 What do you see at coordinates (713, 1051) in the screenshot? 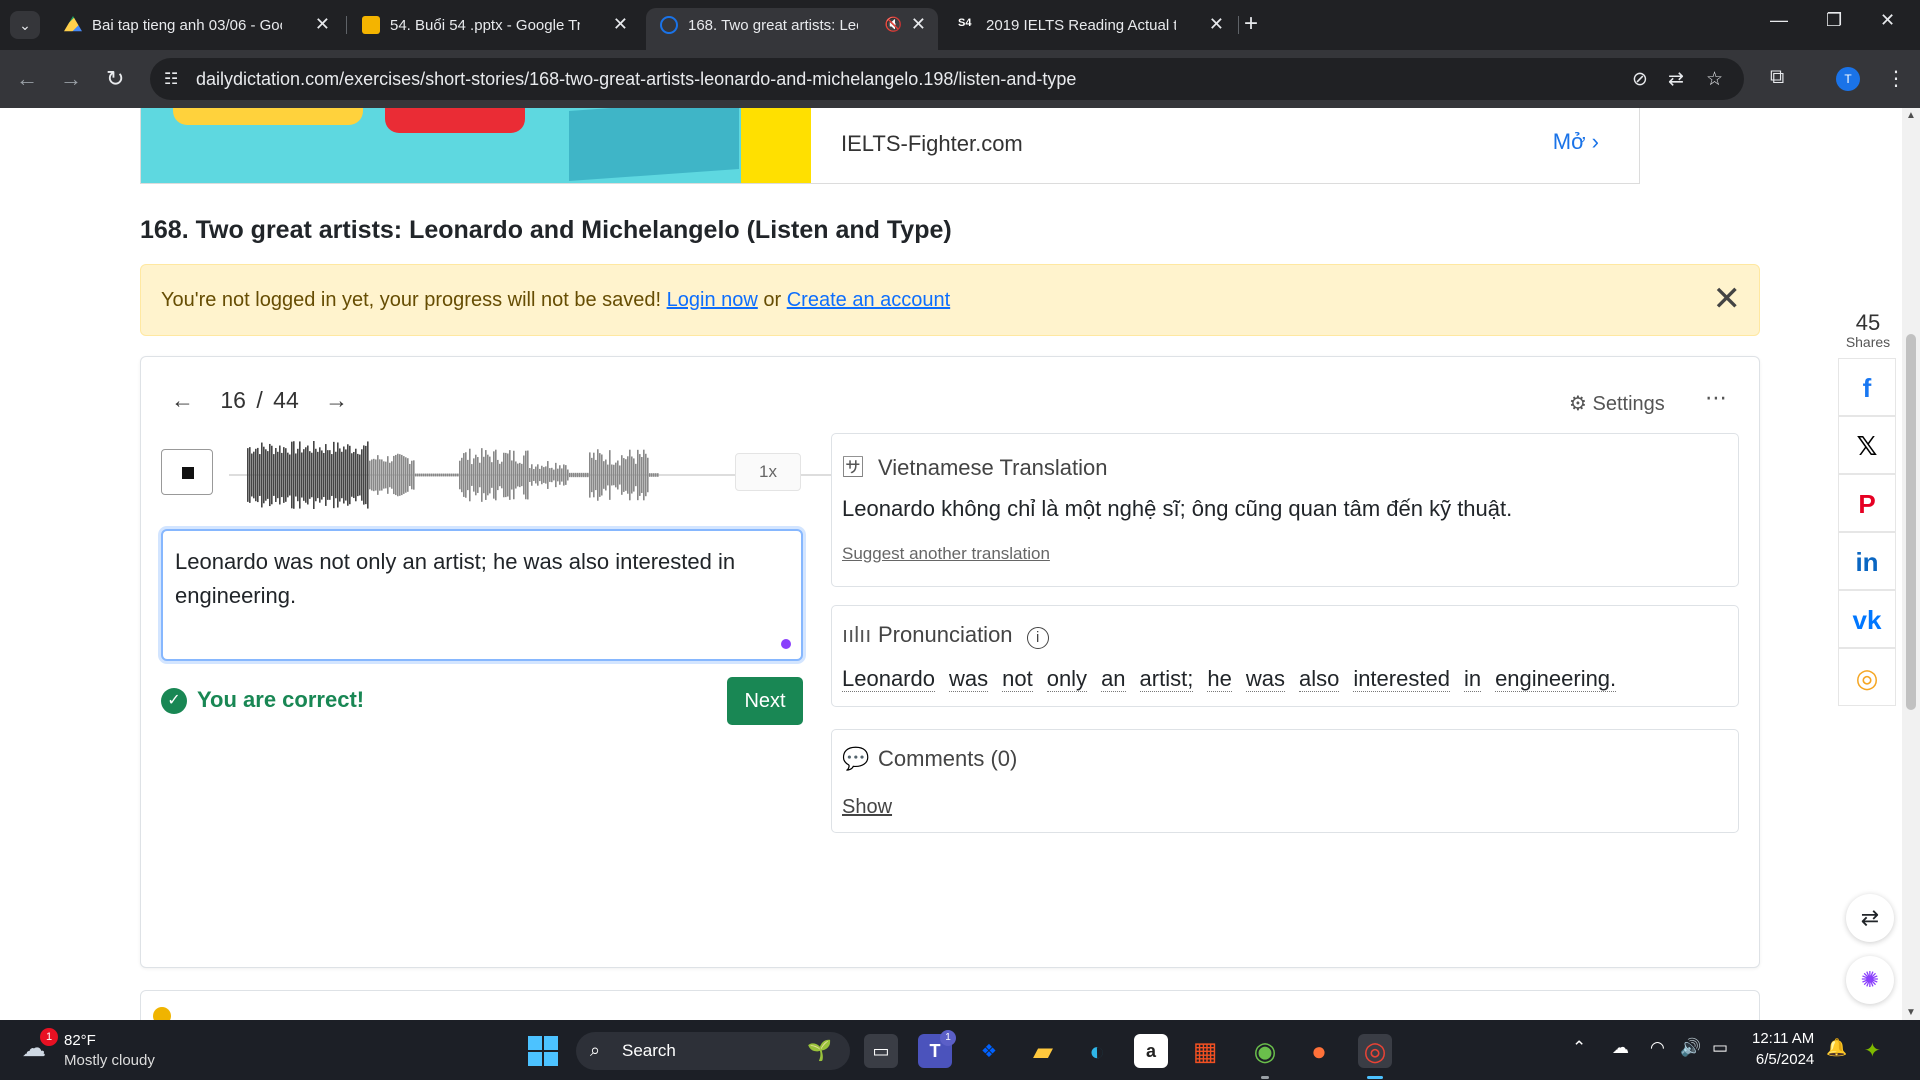
I see `taskbar-search: ⌕ Search 🌱` at bounding box center [713, 1051].